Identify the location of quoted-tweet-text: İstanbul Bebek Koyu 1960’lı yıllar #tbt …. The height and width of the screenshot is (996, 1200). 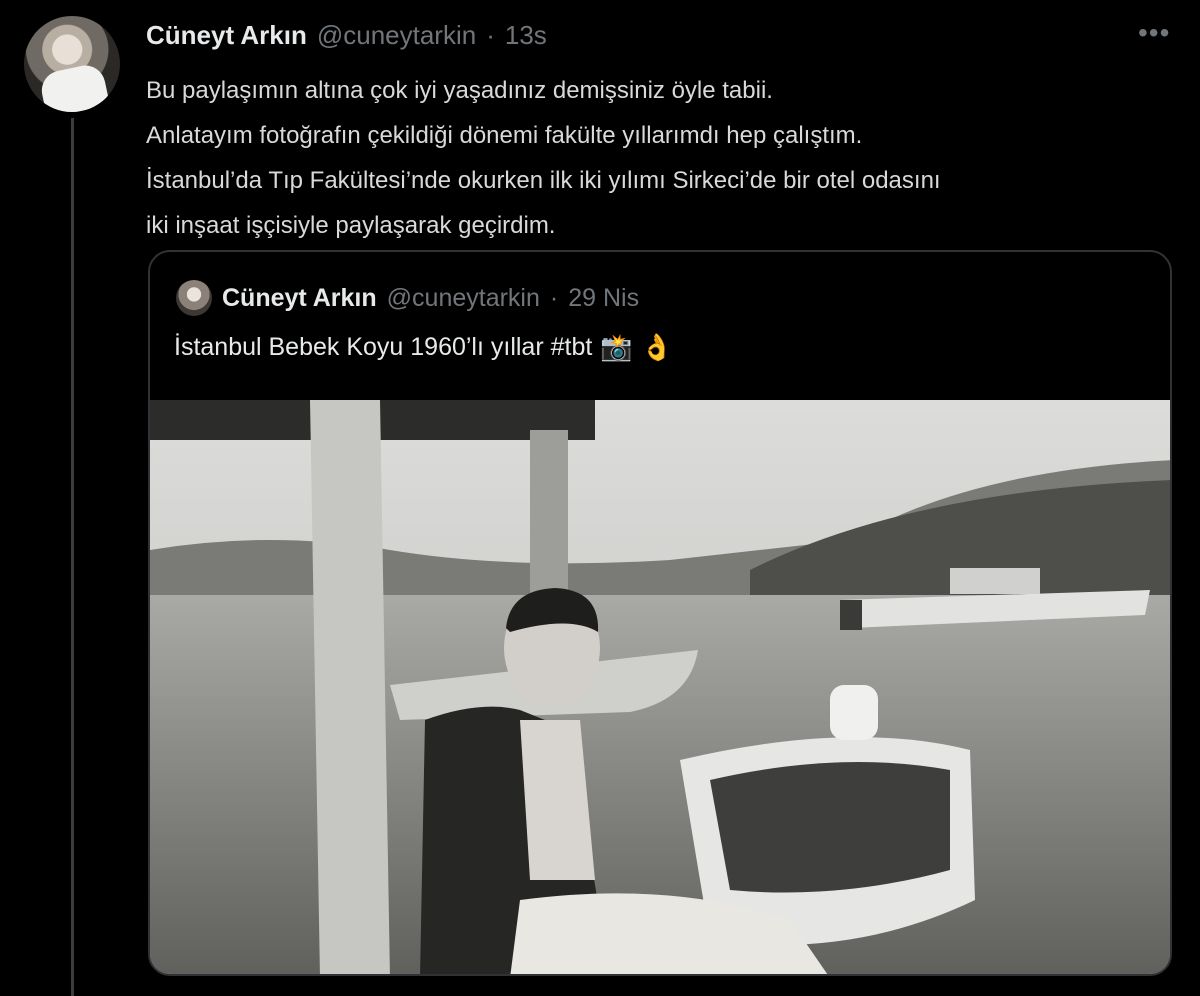
(423, 347).